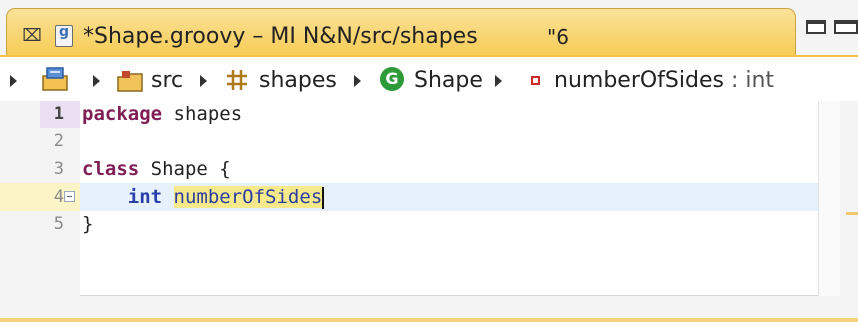  Describe the element at coordinates (55, 79) in the screenshot. I see `project-icon` at that location.